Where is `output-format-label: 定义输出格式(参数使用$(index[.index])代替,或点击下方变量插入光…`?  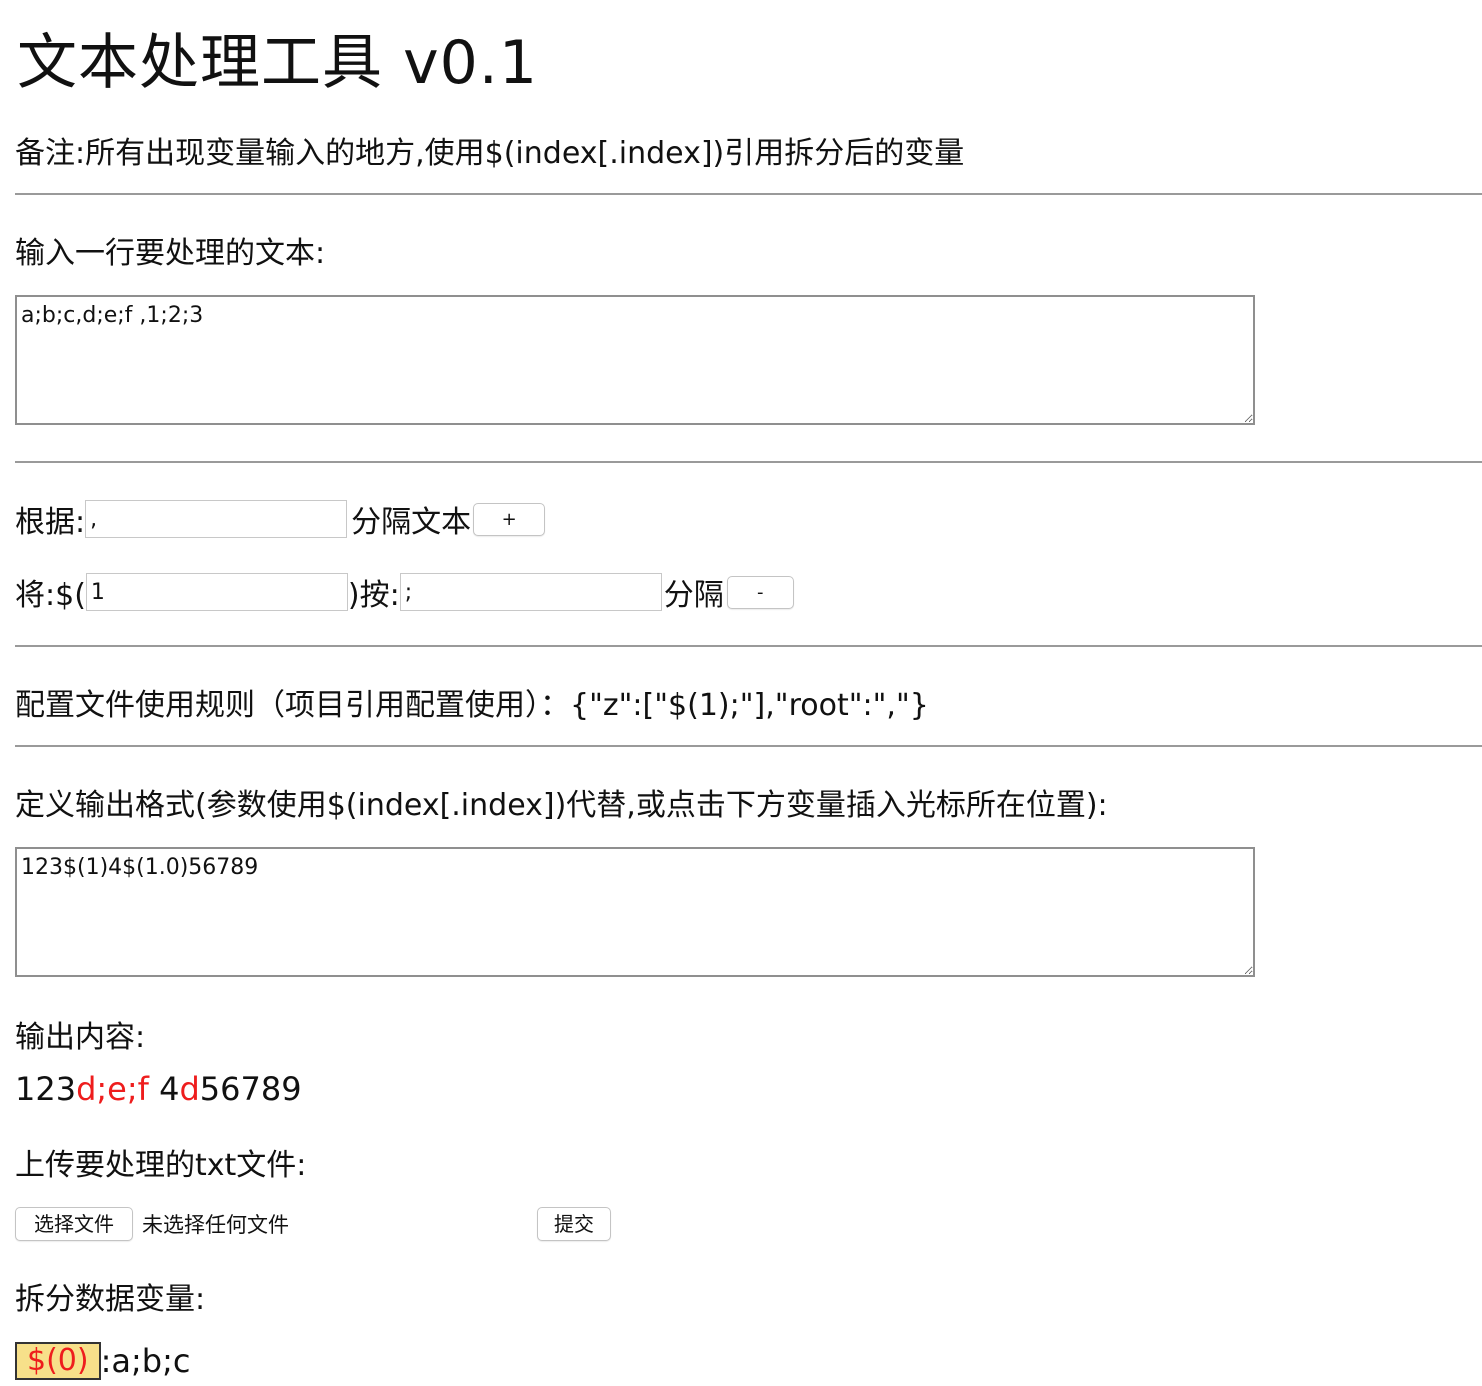
output-format-label: 定义输出格式(参数使用$(index[.index])代替,或点击下方变量插入光… is located at coordinates (561, 805).